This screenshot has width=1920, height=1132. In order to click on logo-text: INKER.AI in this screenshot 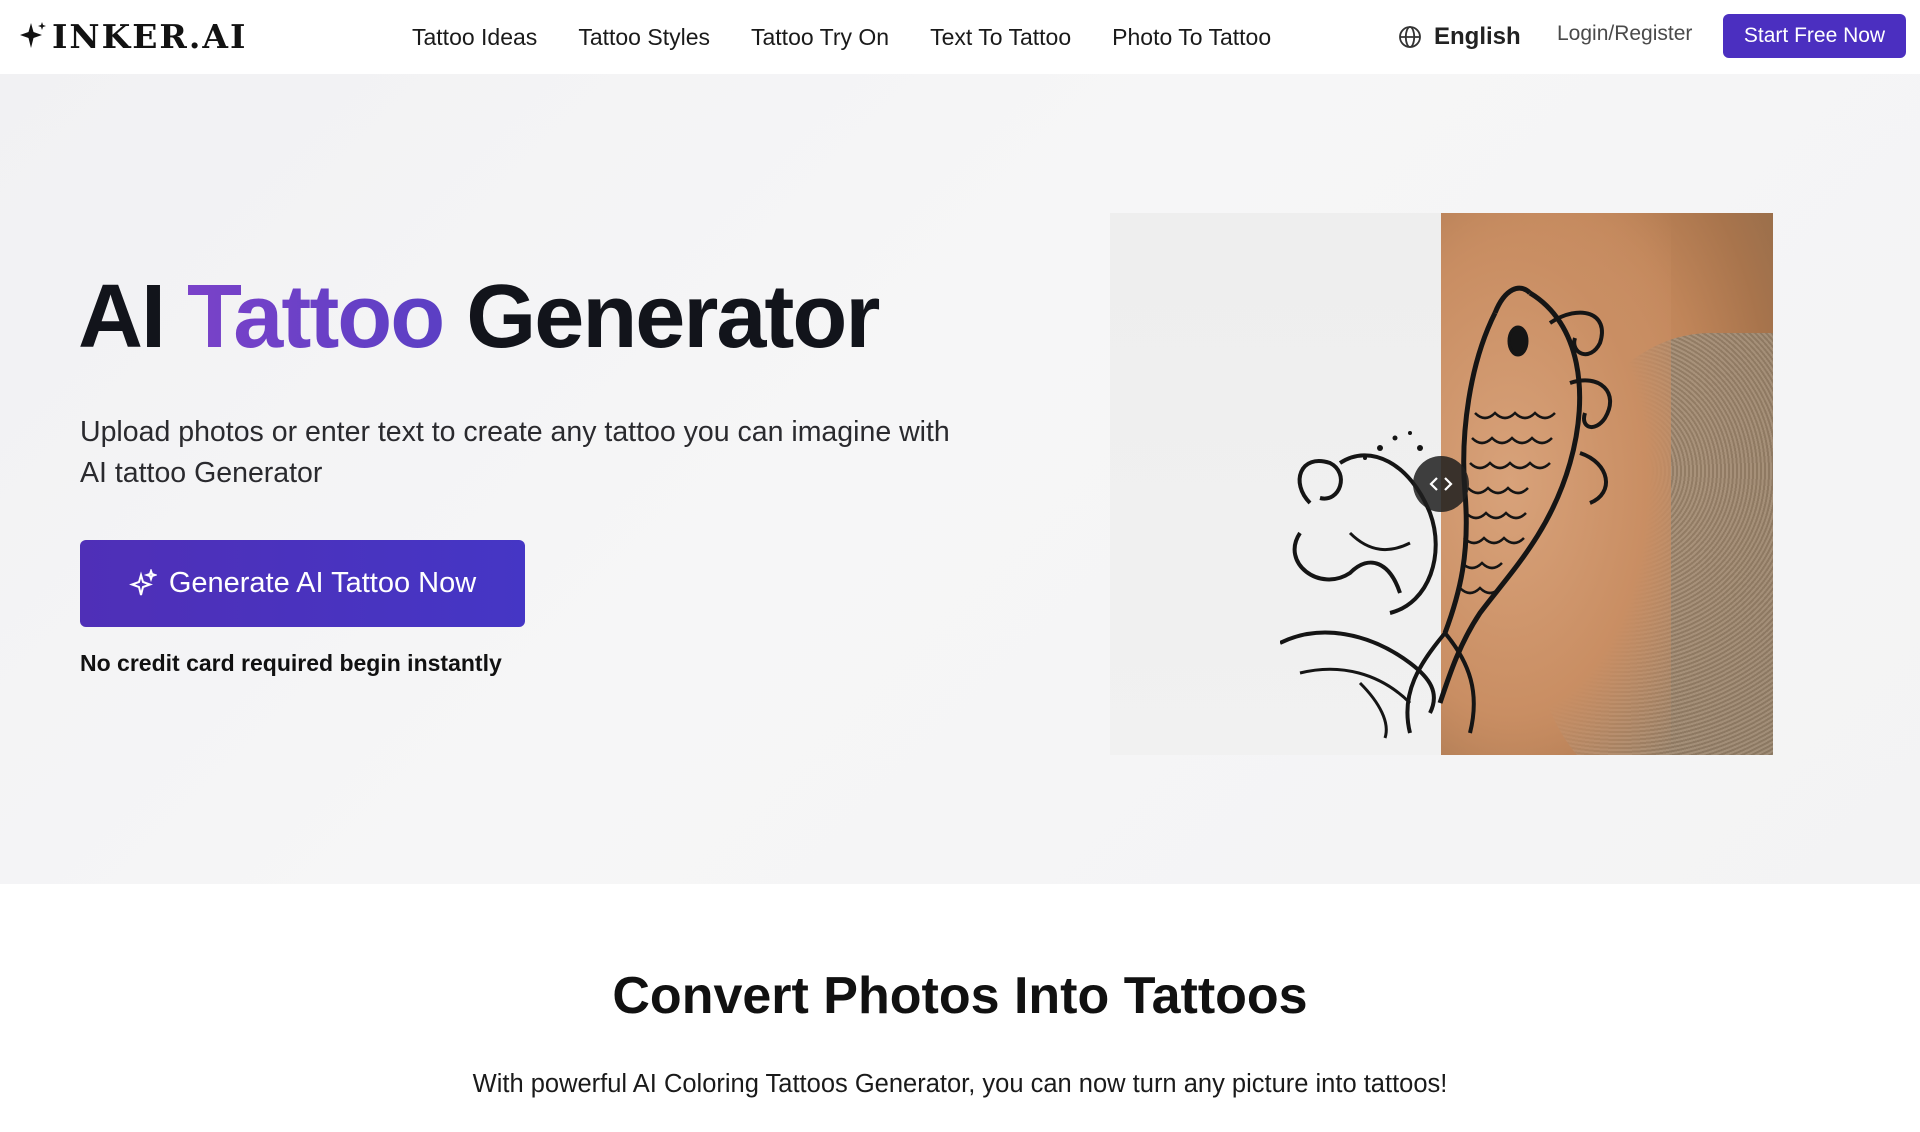, I will do `click(150, 36)`.